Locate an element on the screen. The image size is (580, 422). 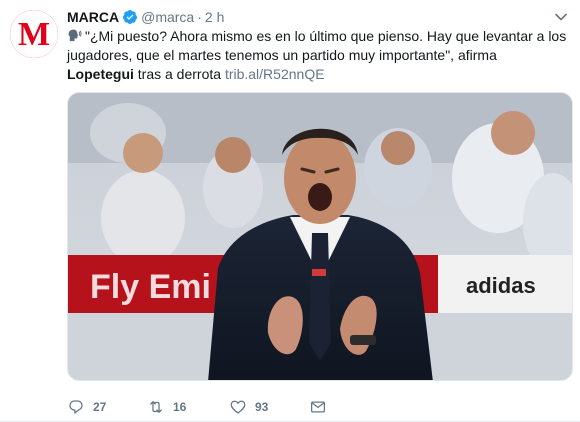
envelope-icon is located at coordinates (318, 407).